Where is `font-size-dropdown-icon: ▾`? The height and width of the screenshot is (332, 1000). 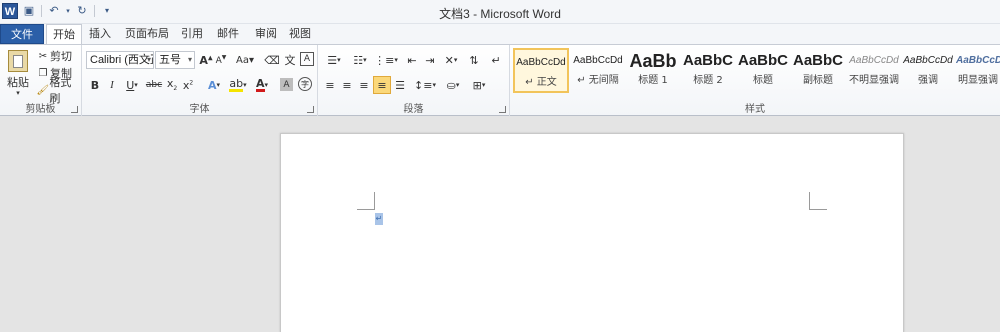 font-size-dropdown-icon: ▾ is located at coordinates (190, 60).